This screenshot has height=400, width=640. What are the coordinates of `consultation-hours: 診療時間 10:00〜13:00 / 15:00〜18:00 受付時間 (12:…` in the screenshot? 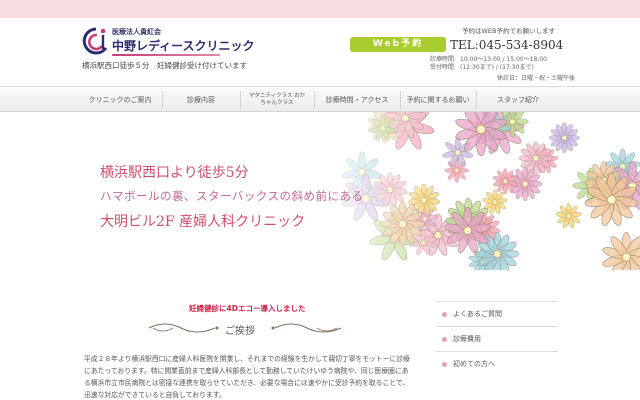 It's located at (488, 64).